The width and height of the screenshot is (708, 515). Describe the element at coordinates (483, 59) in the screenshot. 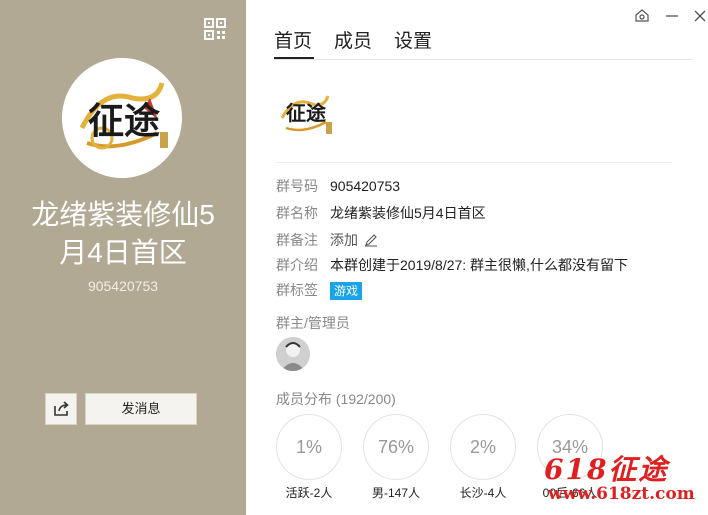

I see `tab-divider` at that location.